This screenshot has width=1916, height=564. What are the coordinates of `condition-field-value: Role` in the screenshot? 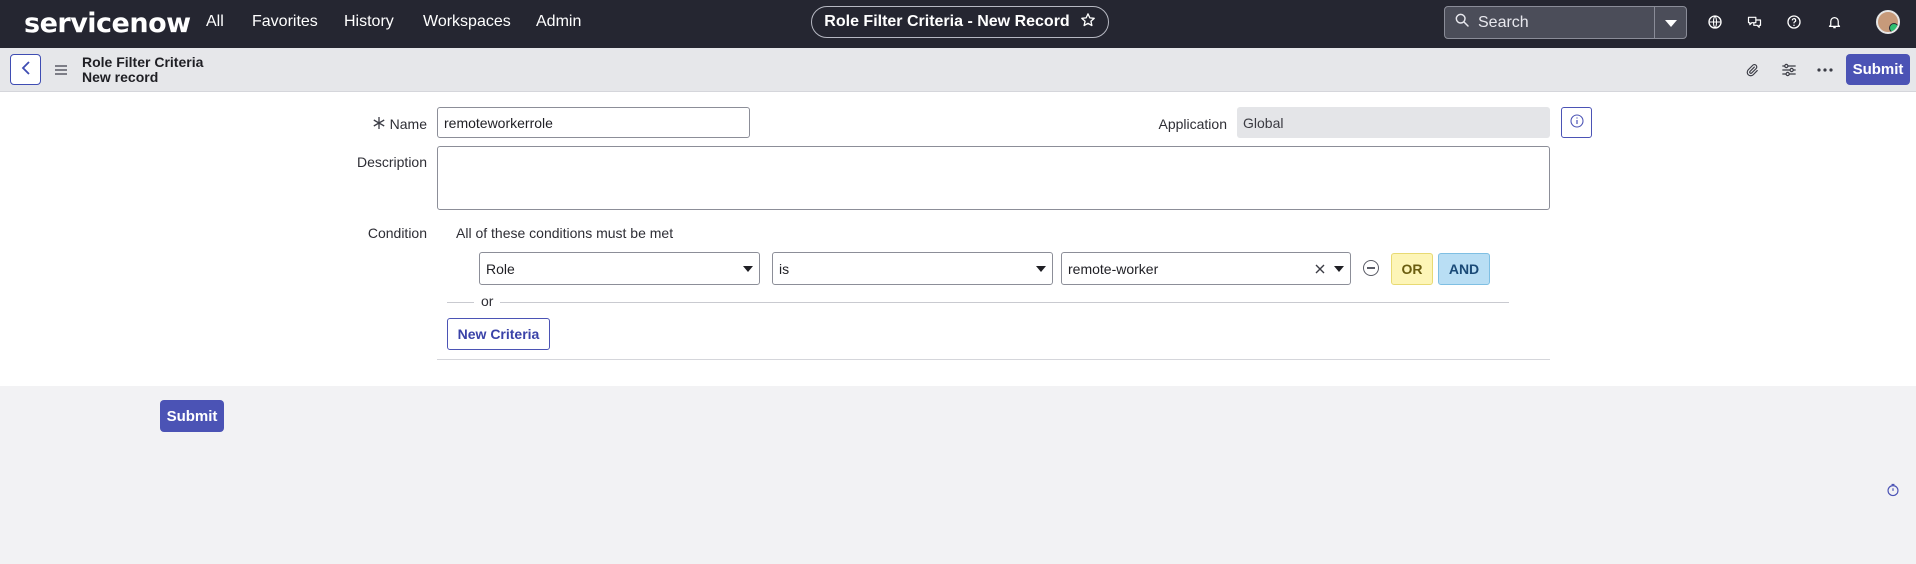 It's located at (500, 268).